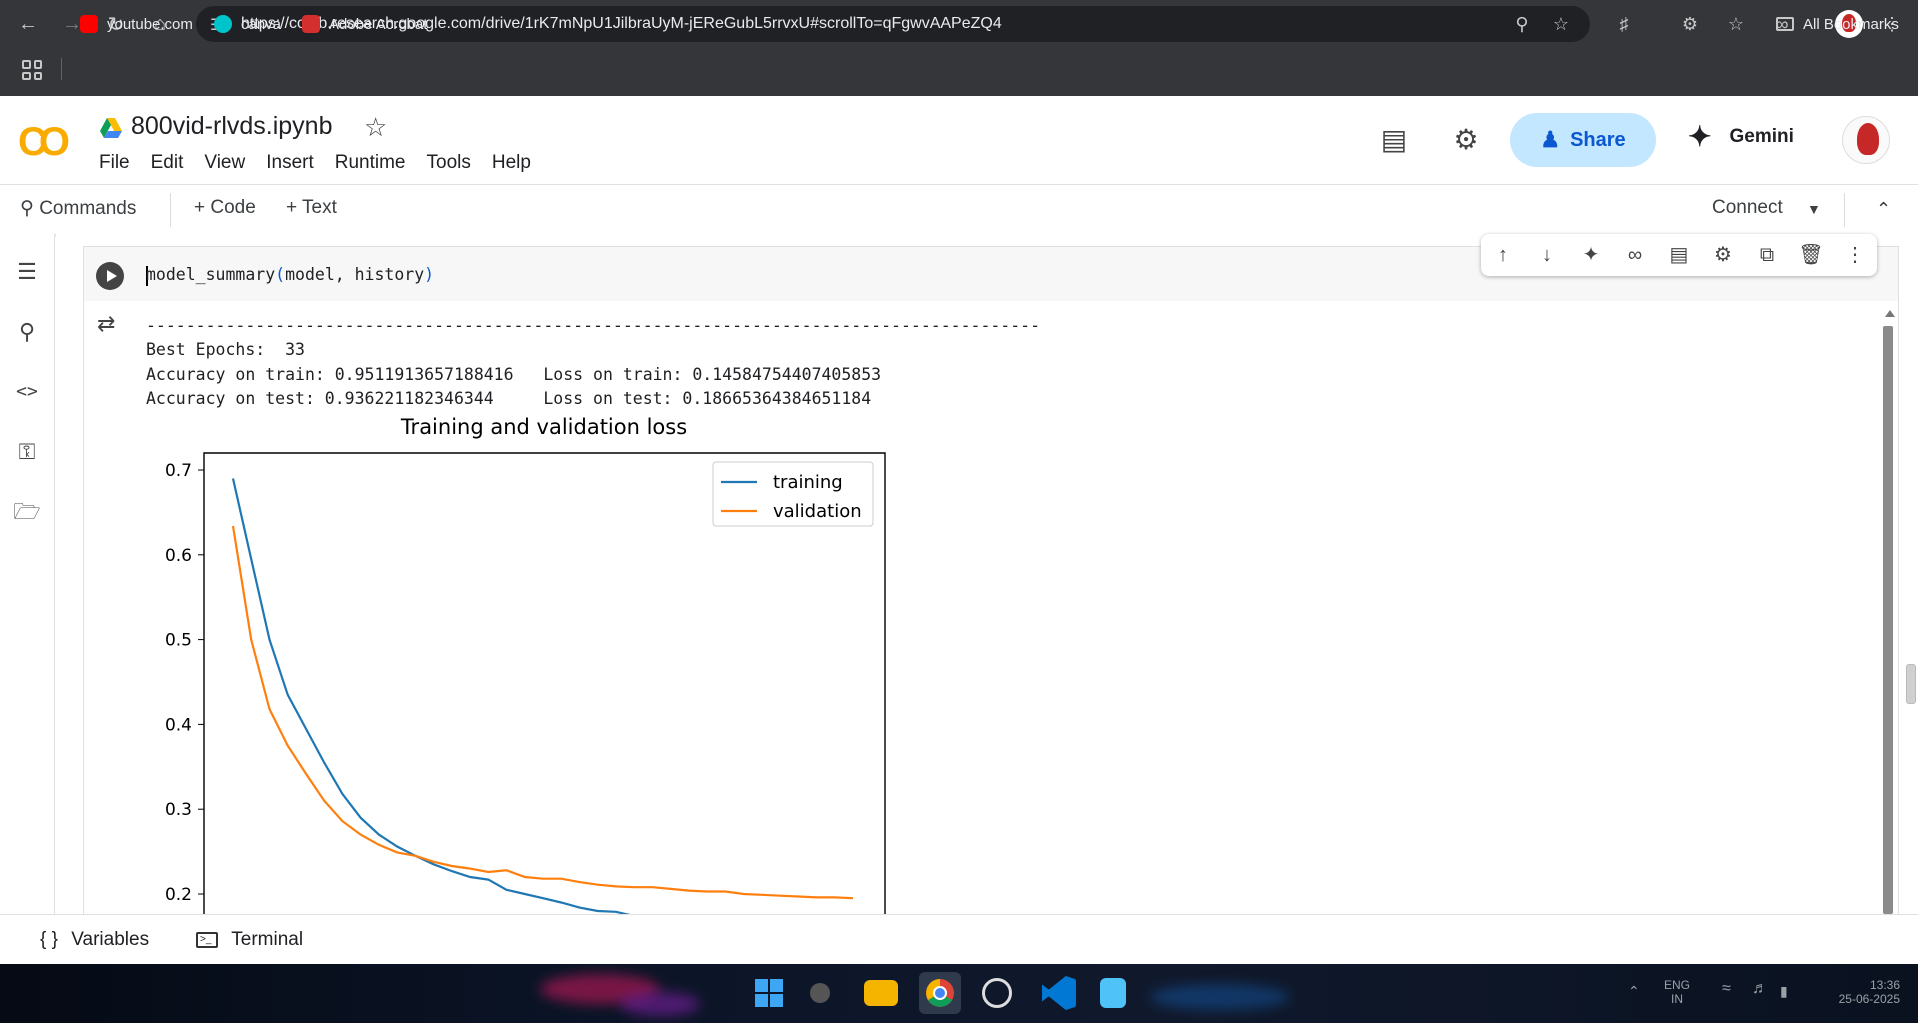  I want to click on link-icon: ∞, so click(1635, 255).